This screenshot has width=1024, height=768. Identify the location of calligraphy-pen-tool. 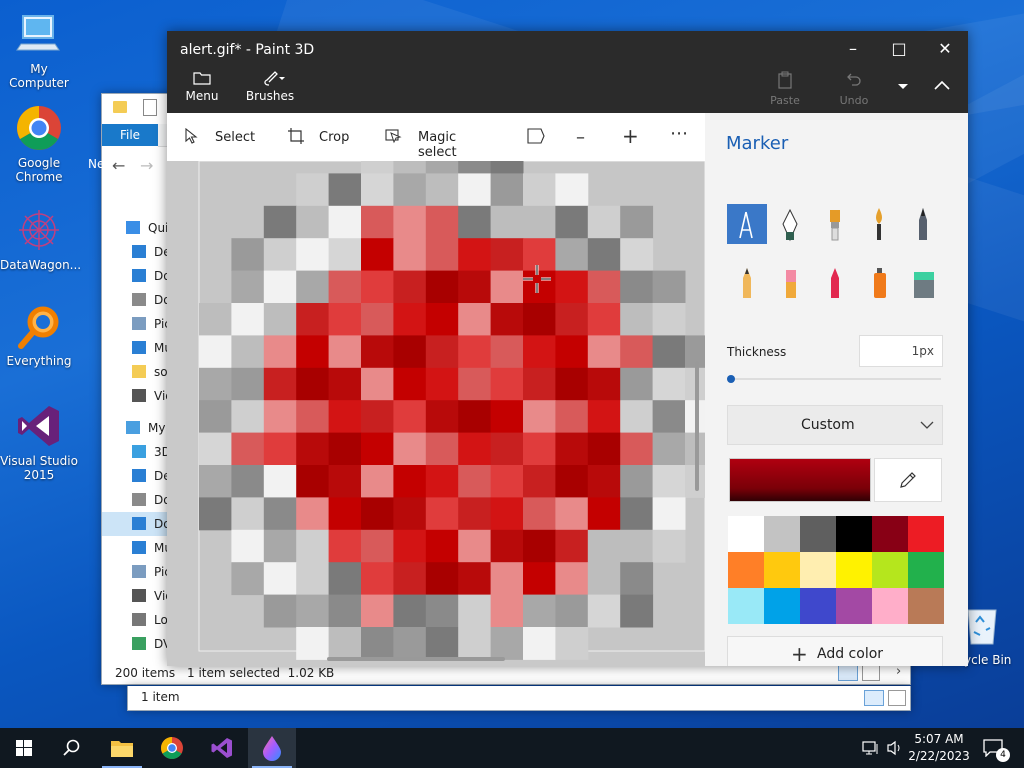
(791, 224).